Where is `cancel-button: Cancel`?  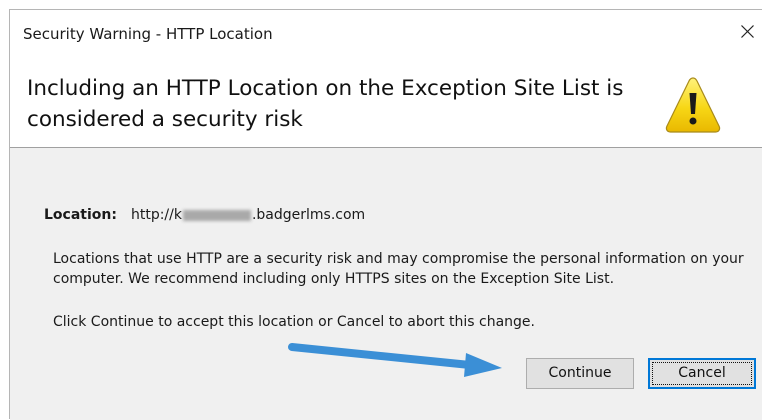
cancel-button: Cancel is located at coordinates (702, 373).